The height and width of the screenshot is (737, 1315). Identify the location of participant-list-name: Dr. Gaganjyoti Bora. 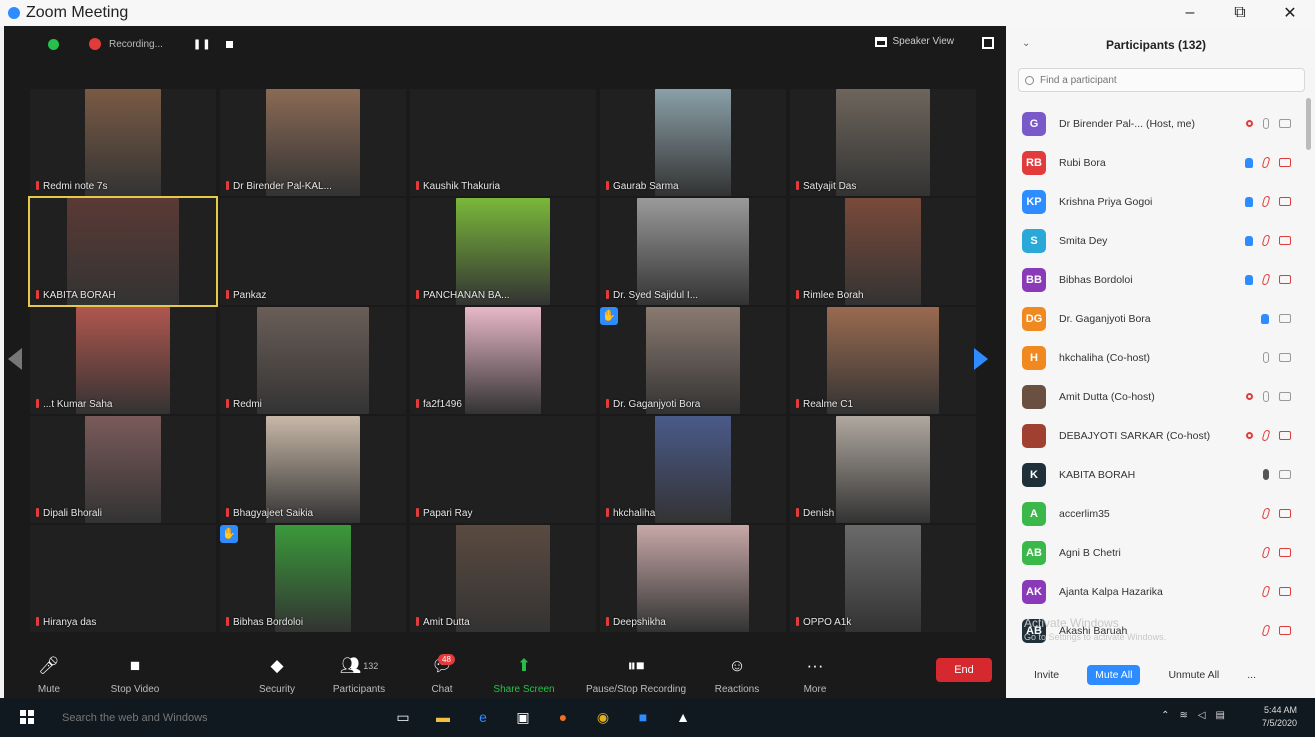
(1105, 318).